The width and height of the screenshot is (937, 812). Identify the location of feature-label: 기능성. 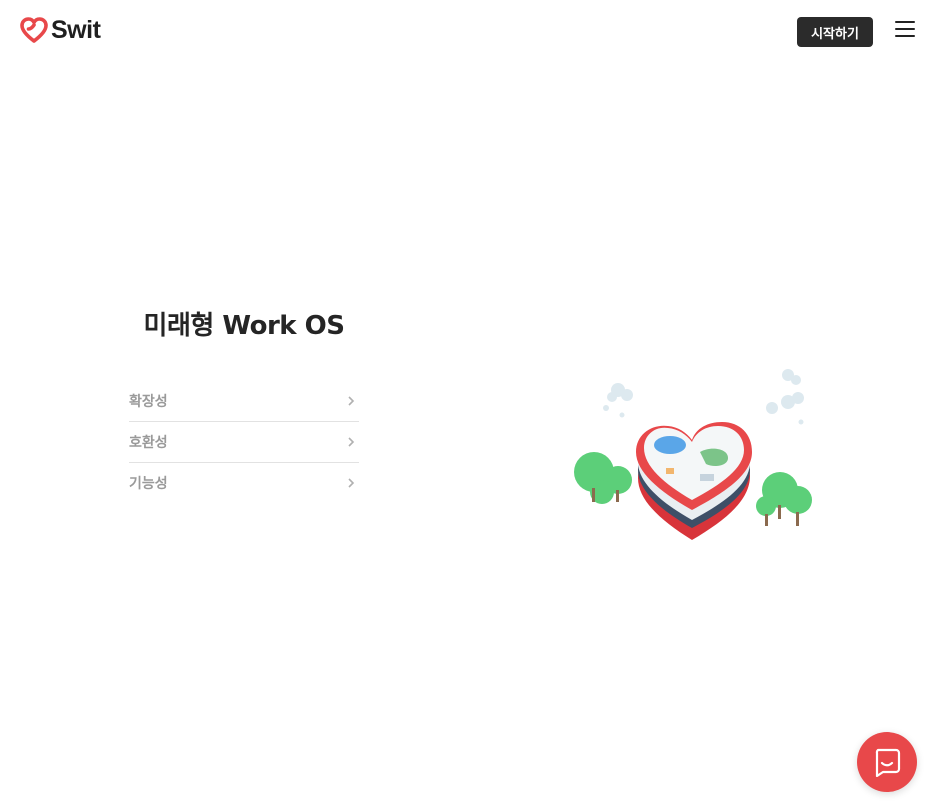
(148, 484).